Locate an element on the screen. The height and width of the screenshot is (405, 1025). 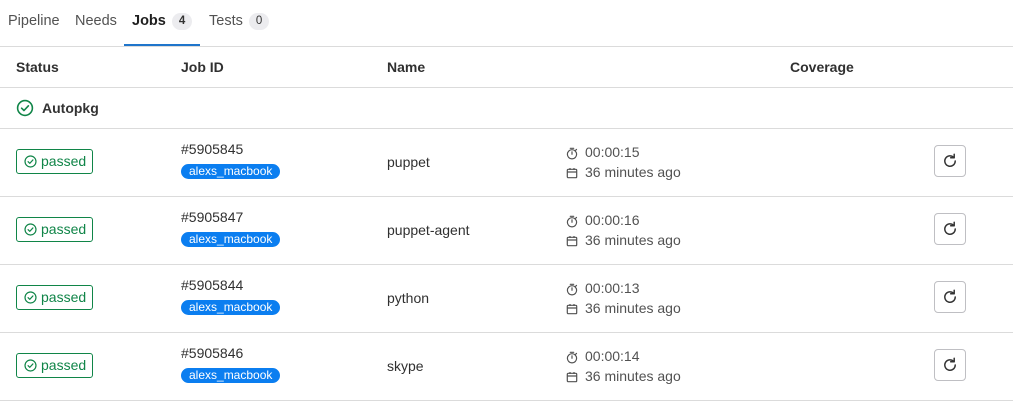
duration-value: 00:00:16 is located at coordinates (612, 220).